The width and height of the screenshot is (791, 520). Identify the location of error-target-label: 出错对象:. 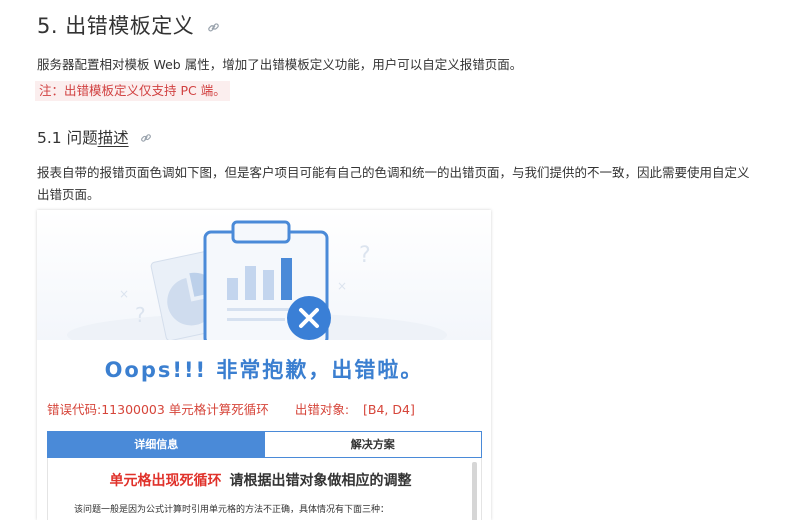
(322, 409).